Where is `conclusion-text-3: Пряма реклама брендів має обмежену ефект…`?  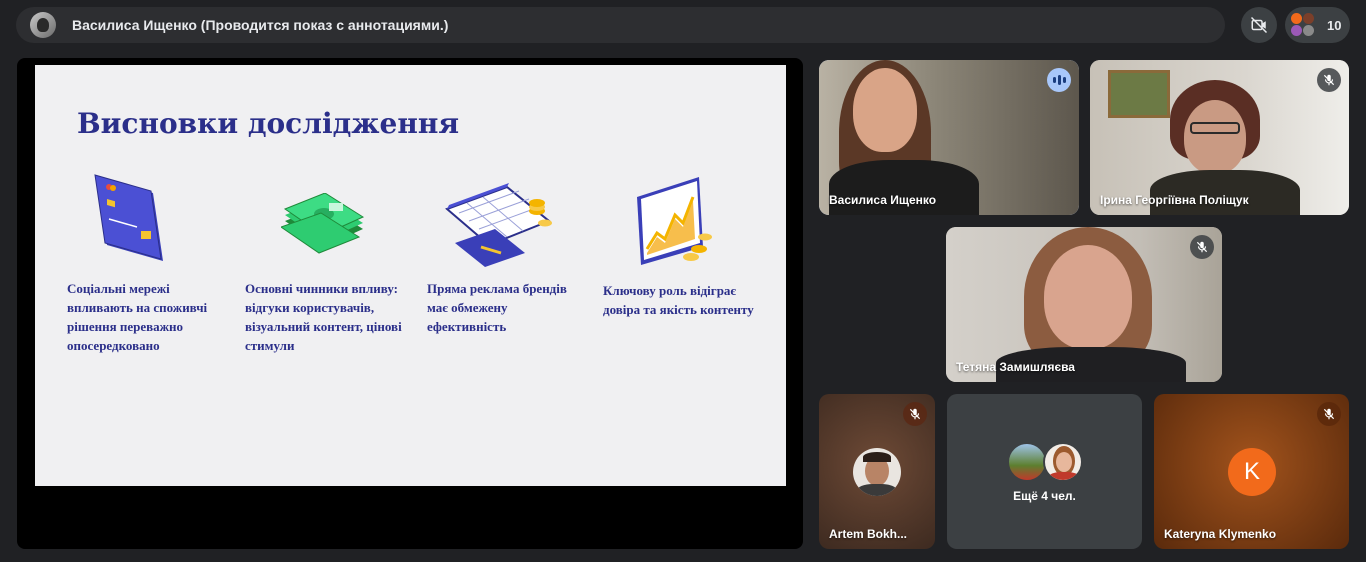
conclusion-text-3: Пряма реклама брендів має обмежену ефект… is located at coordinates (497, 307).